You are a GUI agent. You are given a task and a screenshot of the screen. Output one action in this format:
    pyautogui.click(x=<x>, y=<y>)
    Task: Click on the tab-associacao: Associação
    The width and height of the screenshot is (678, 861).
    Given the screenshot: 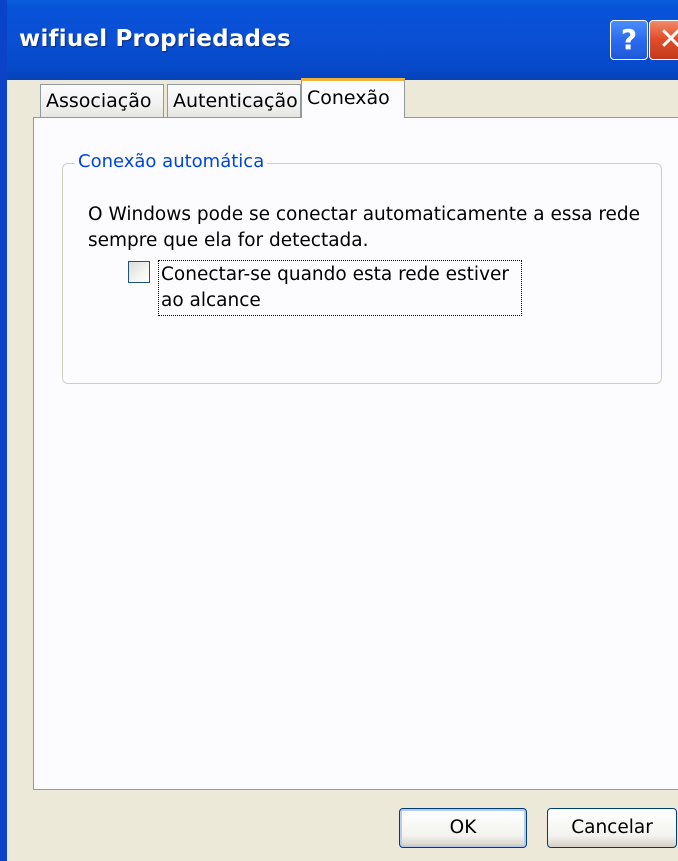 What is the action you would take?
    pyautogui.click(x=102, y=101)
    